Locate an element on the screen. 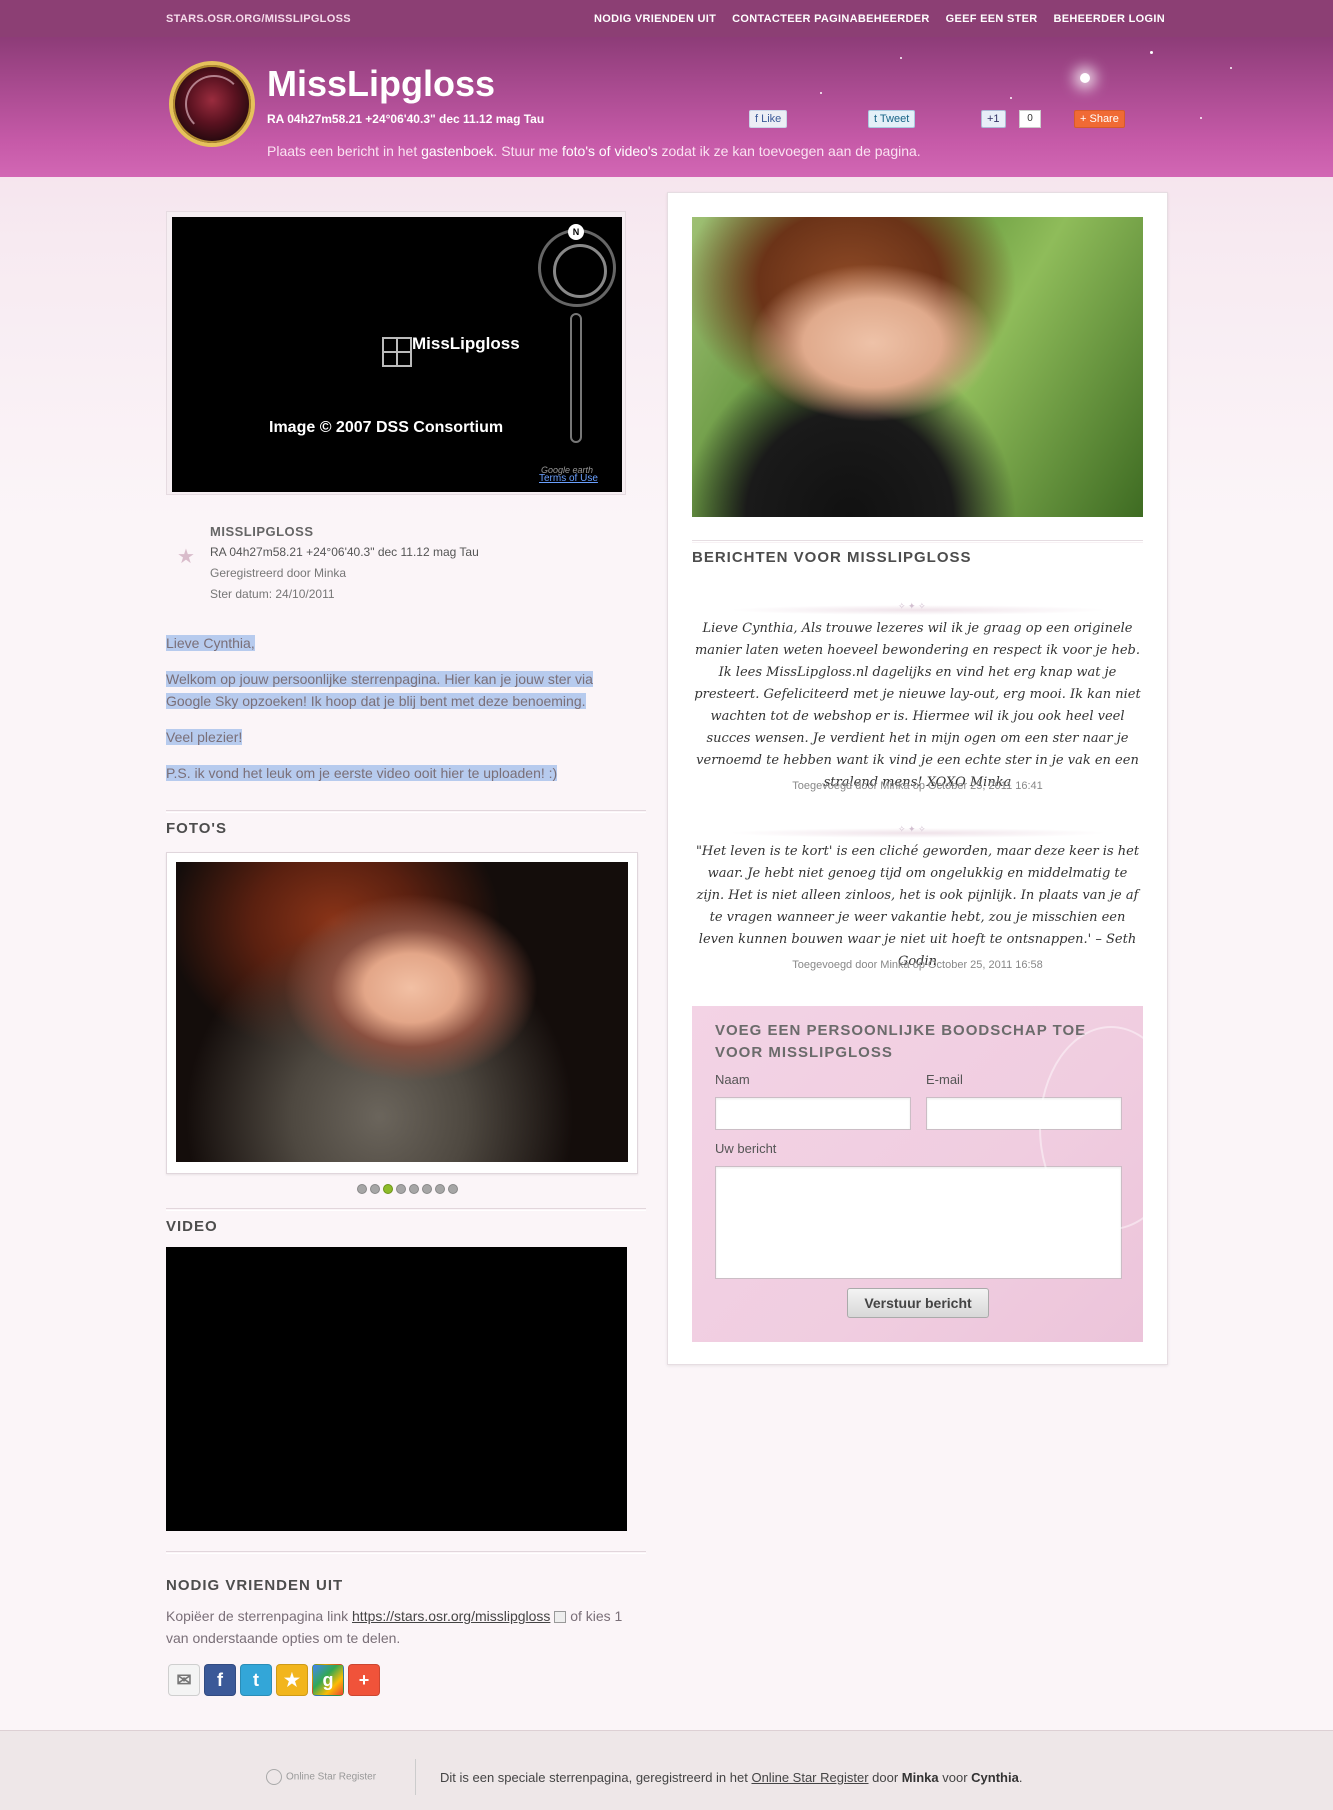 The image size is (1333, 1810). plusone-count: 0 is located at coordinates (1030, 119).